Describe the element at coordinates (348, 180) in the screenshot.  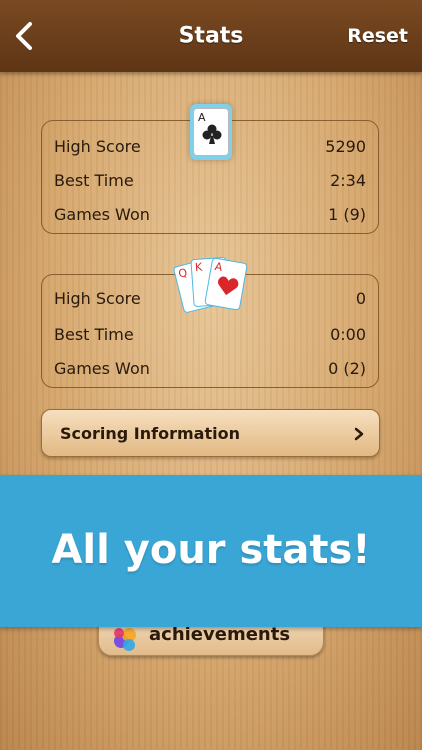
I see `stat-value: 2:34` at that location.